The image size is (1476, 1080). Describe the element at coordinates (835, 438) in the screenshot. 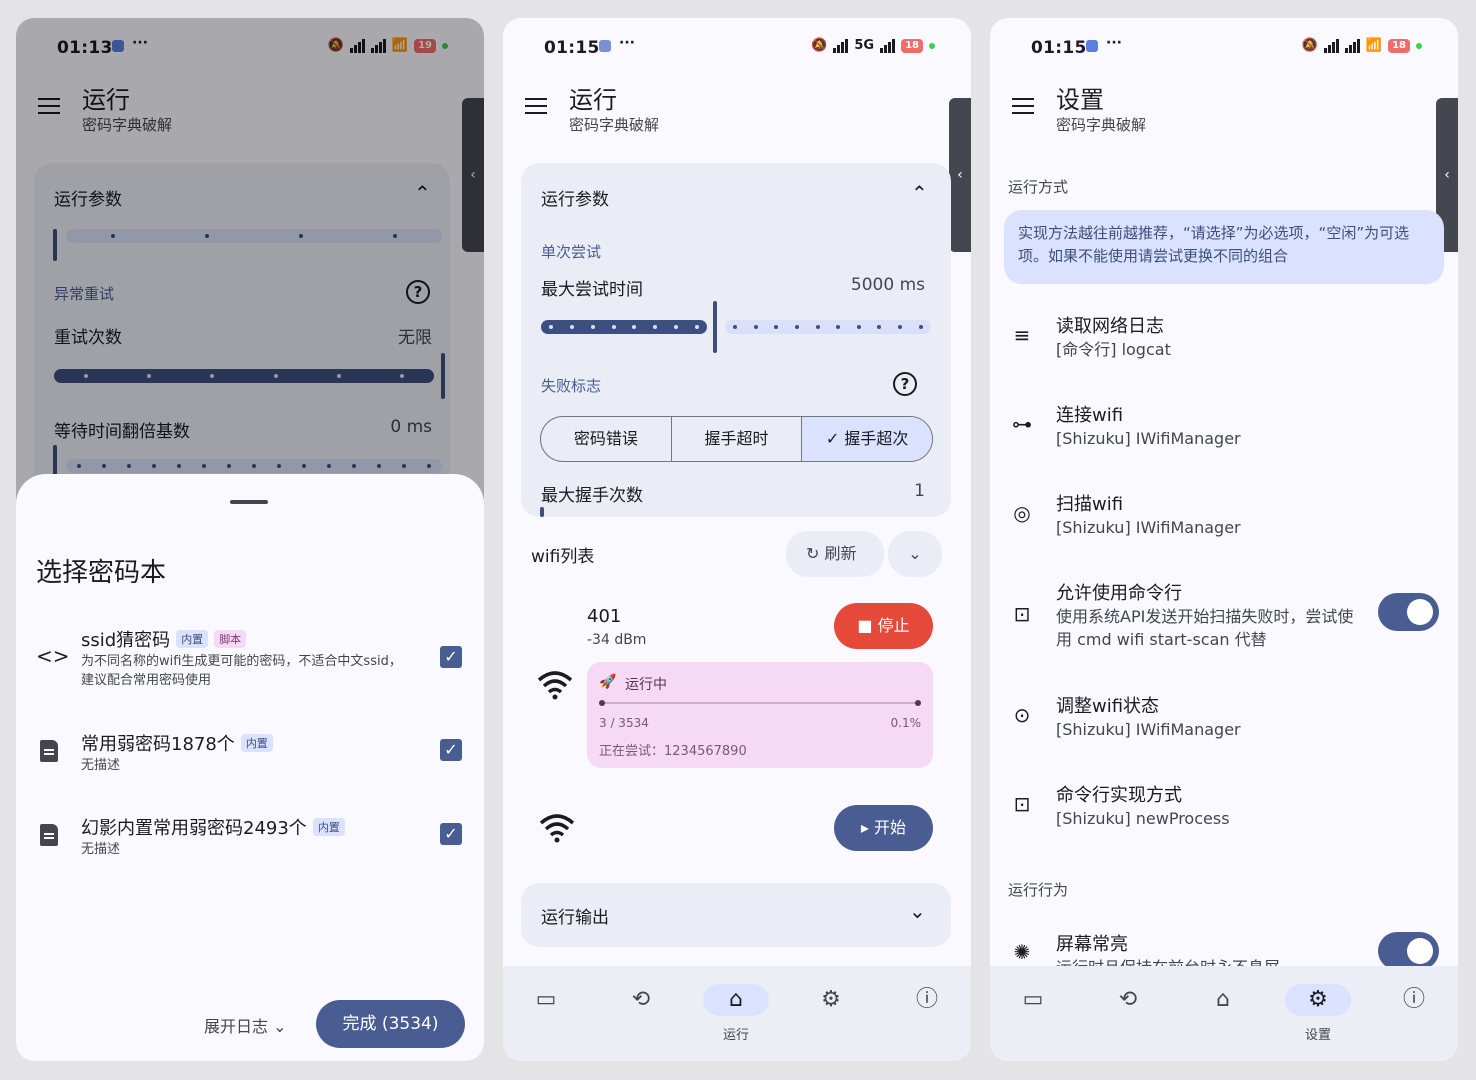

I see `check-icon: ✓` at that location.